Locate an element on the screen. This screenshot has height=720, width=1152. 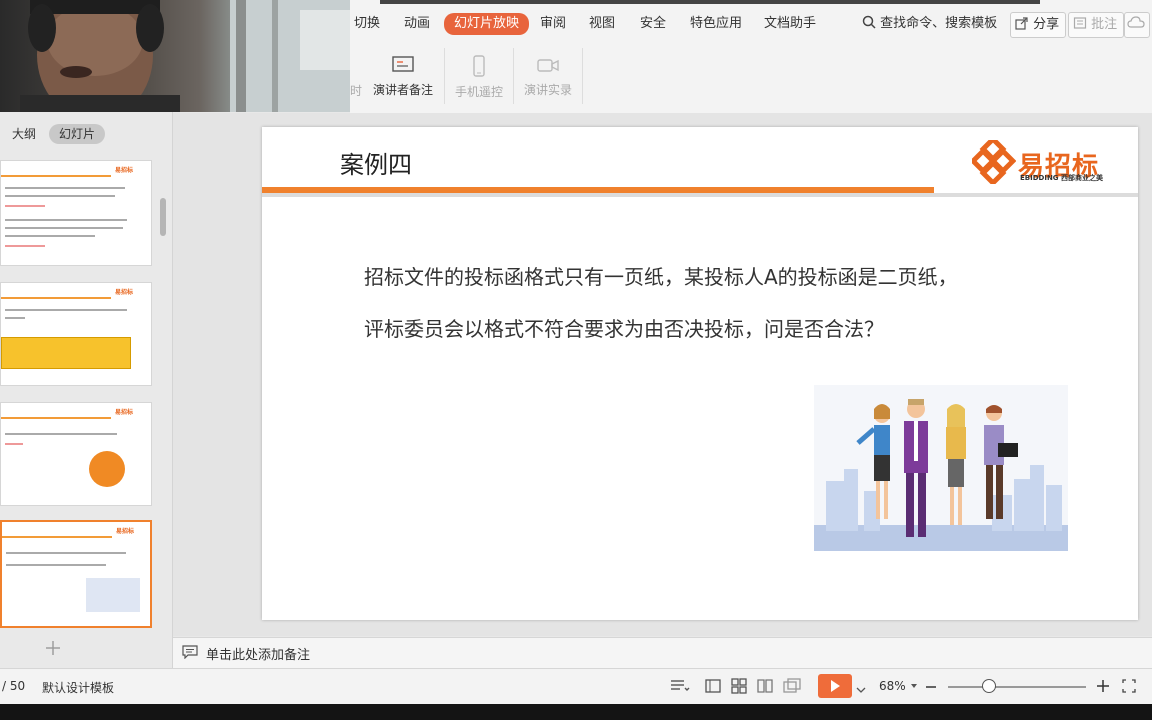
ribbon-partial-label: 时 is located at coordinates (356, 91).